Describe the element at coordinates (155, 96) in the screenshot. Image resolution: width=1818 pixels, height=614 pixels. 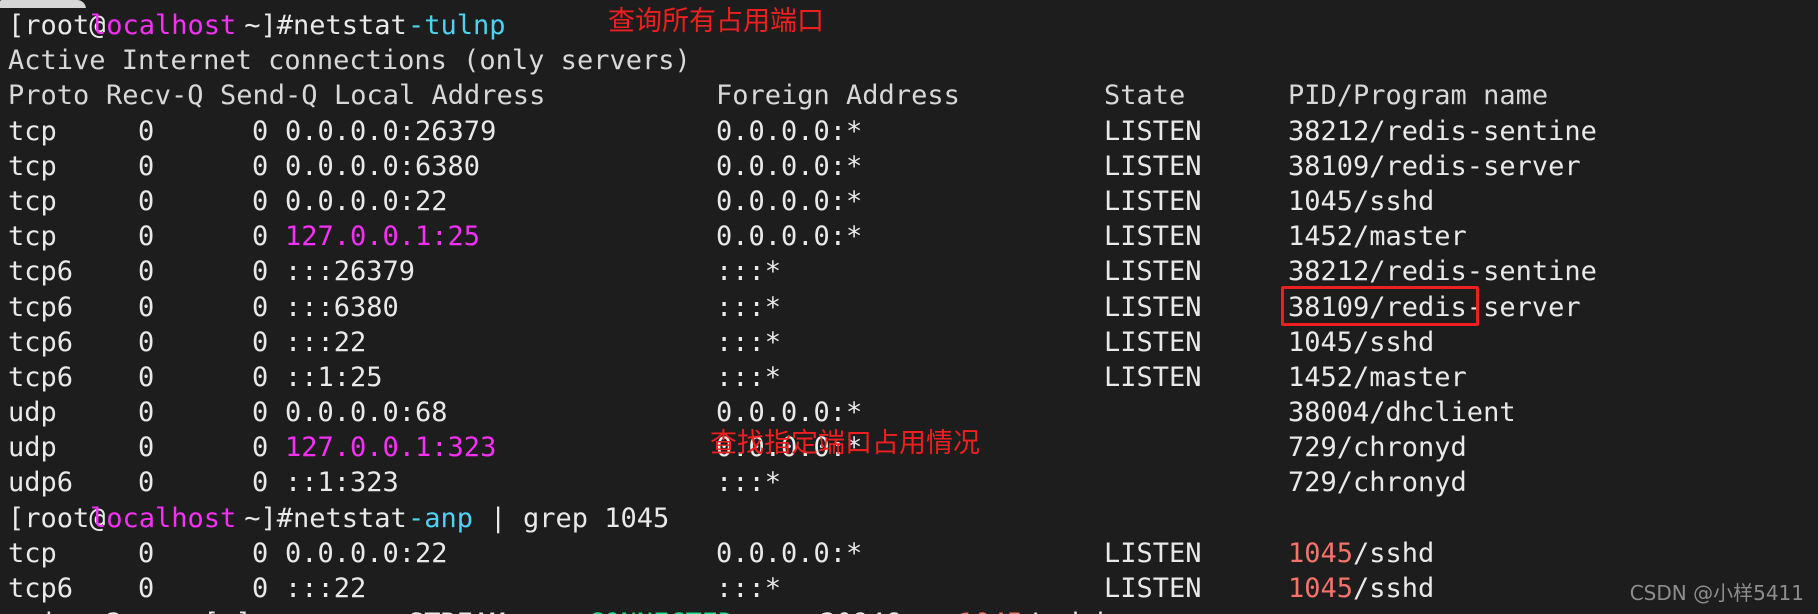
I see `header-recvq: Recv-Q` at that location.